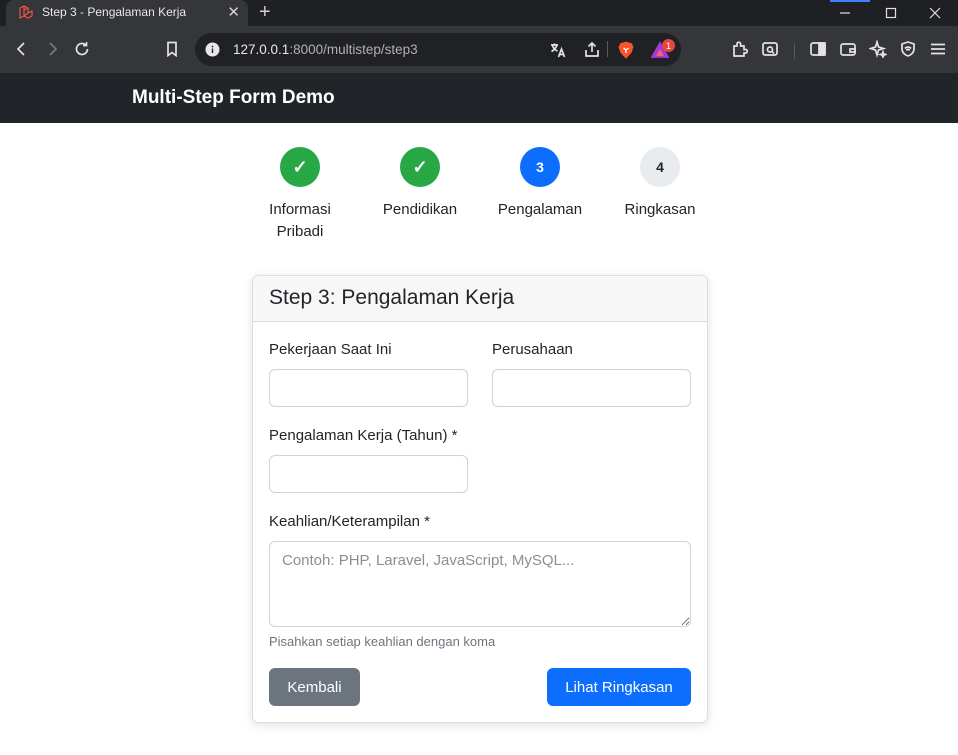  I want to click on step-1-check-icon: ✓, so click(300, 167).